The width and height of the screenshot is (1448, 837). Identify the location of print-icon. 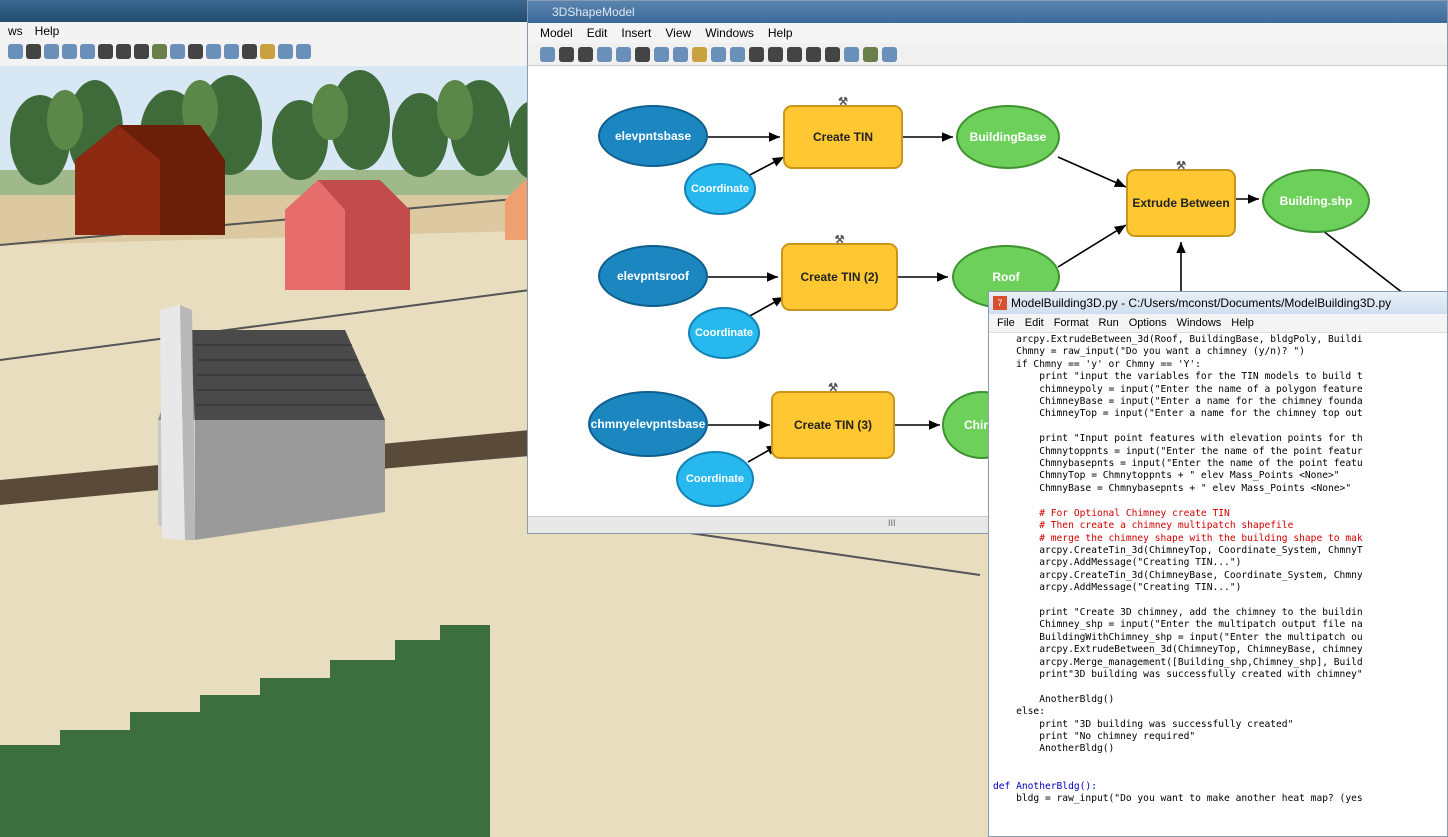
(566, 54).